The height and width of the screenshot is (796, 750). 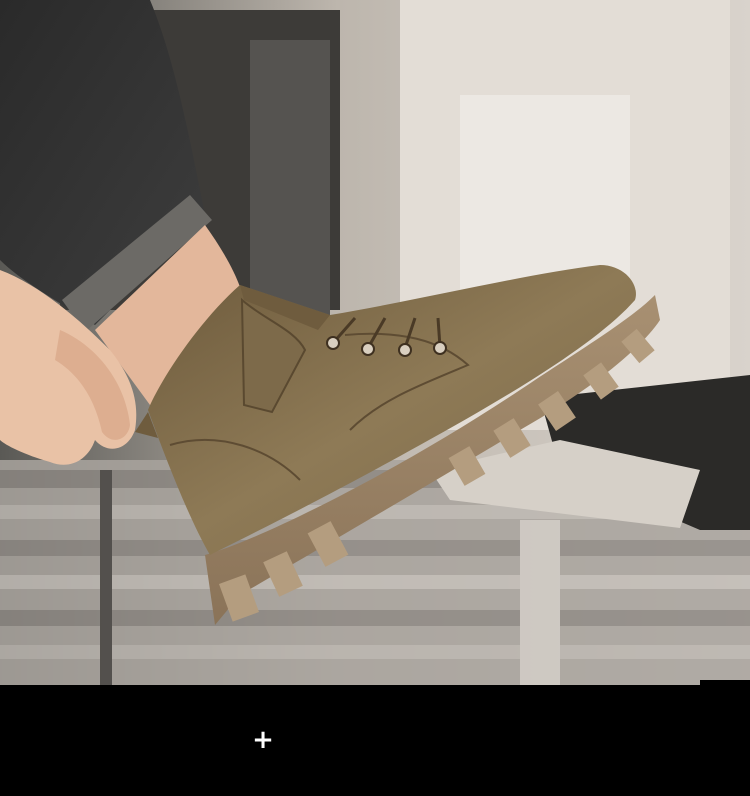 I want to click on plus-icon: +, so click(x=263, y=740).